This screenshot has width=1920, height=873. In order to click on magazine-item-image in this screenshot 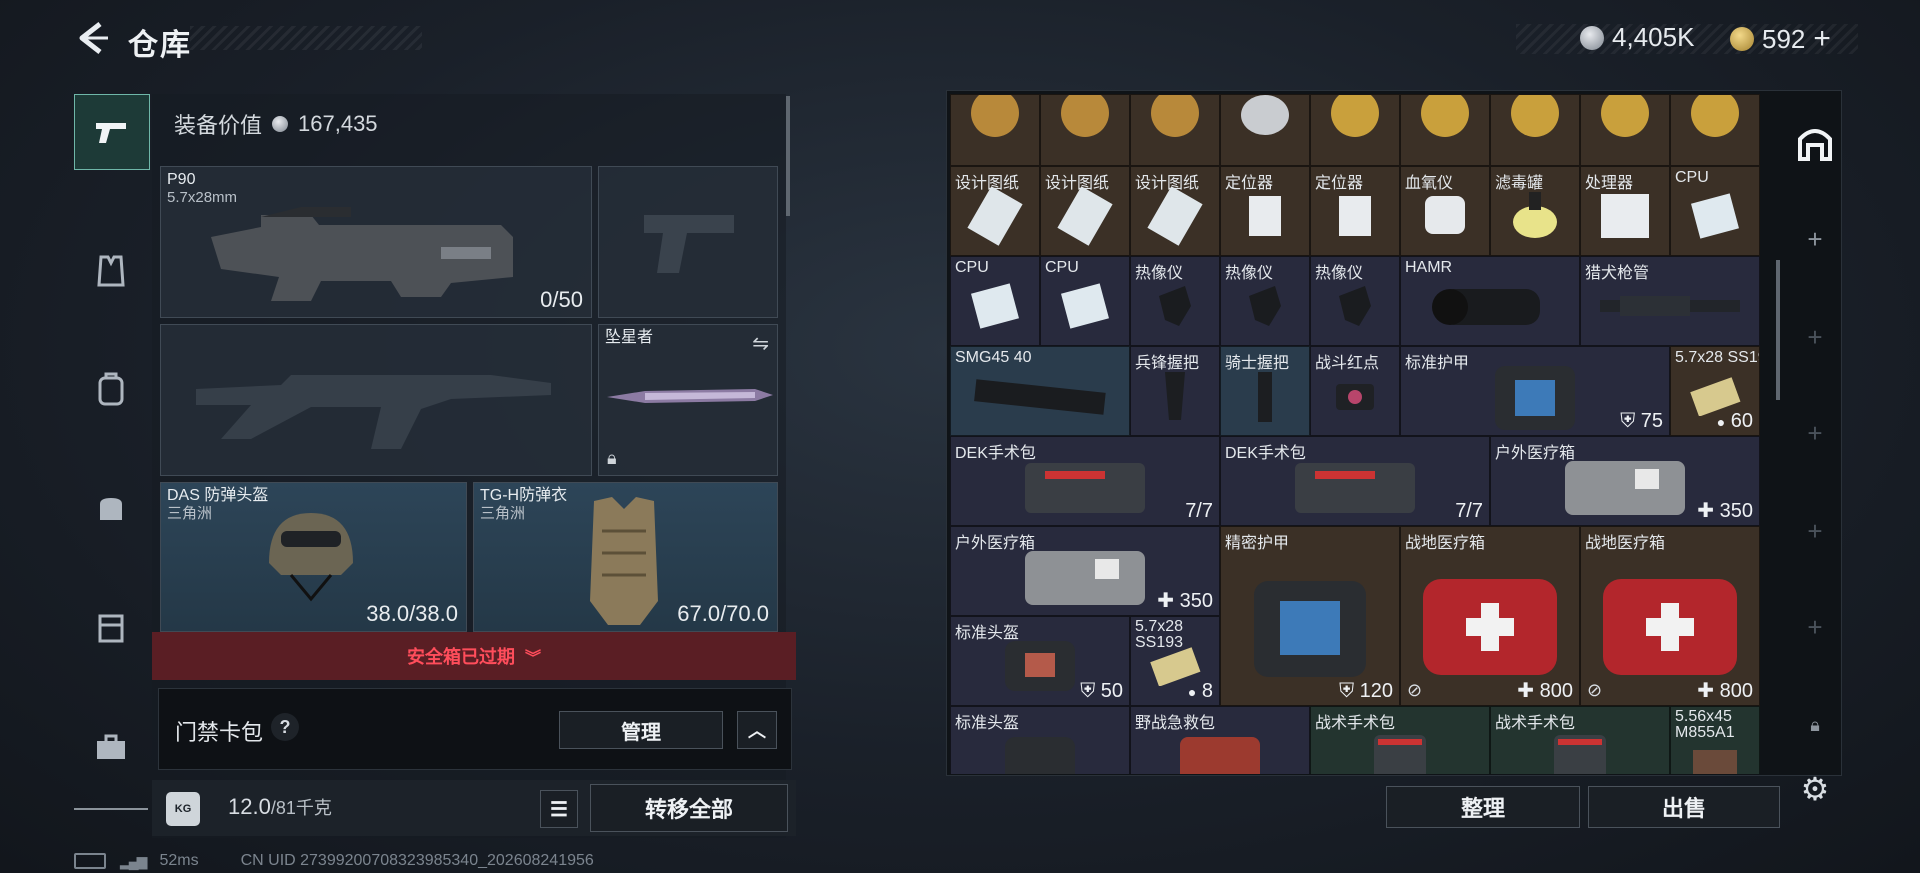, I will do `click(1040, 397)`.